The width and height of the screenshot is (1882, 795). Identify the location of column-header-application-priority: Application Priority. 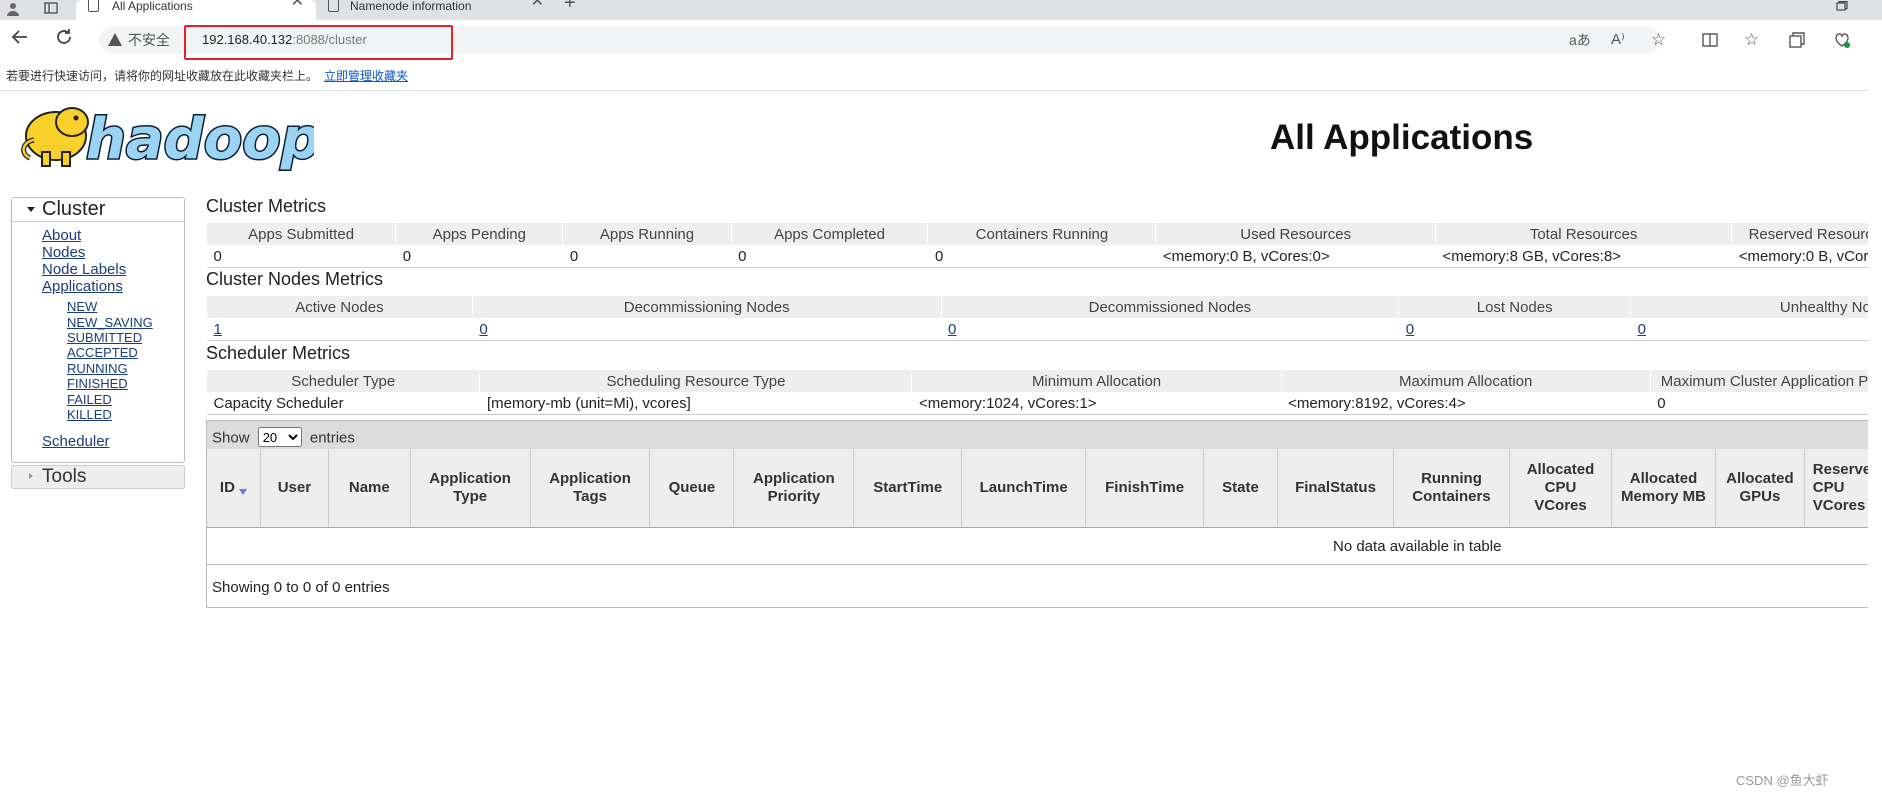
(793, 488).